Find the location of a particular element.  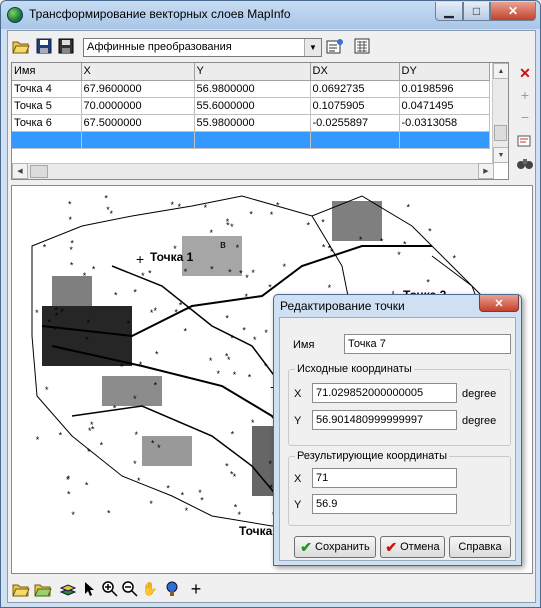

cell-dy: 0.0198596 is located at coordinates (444, 89).